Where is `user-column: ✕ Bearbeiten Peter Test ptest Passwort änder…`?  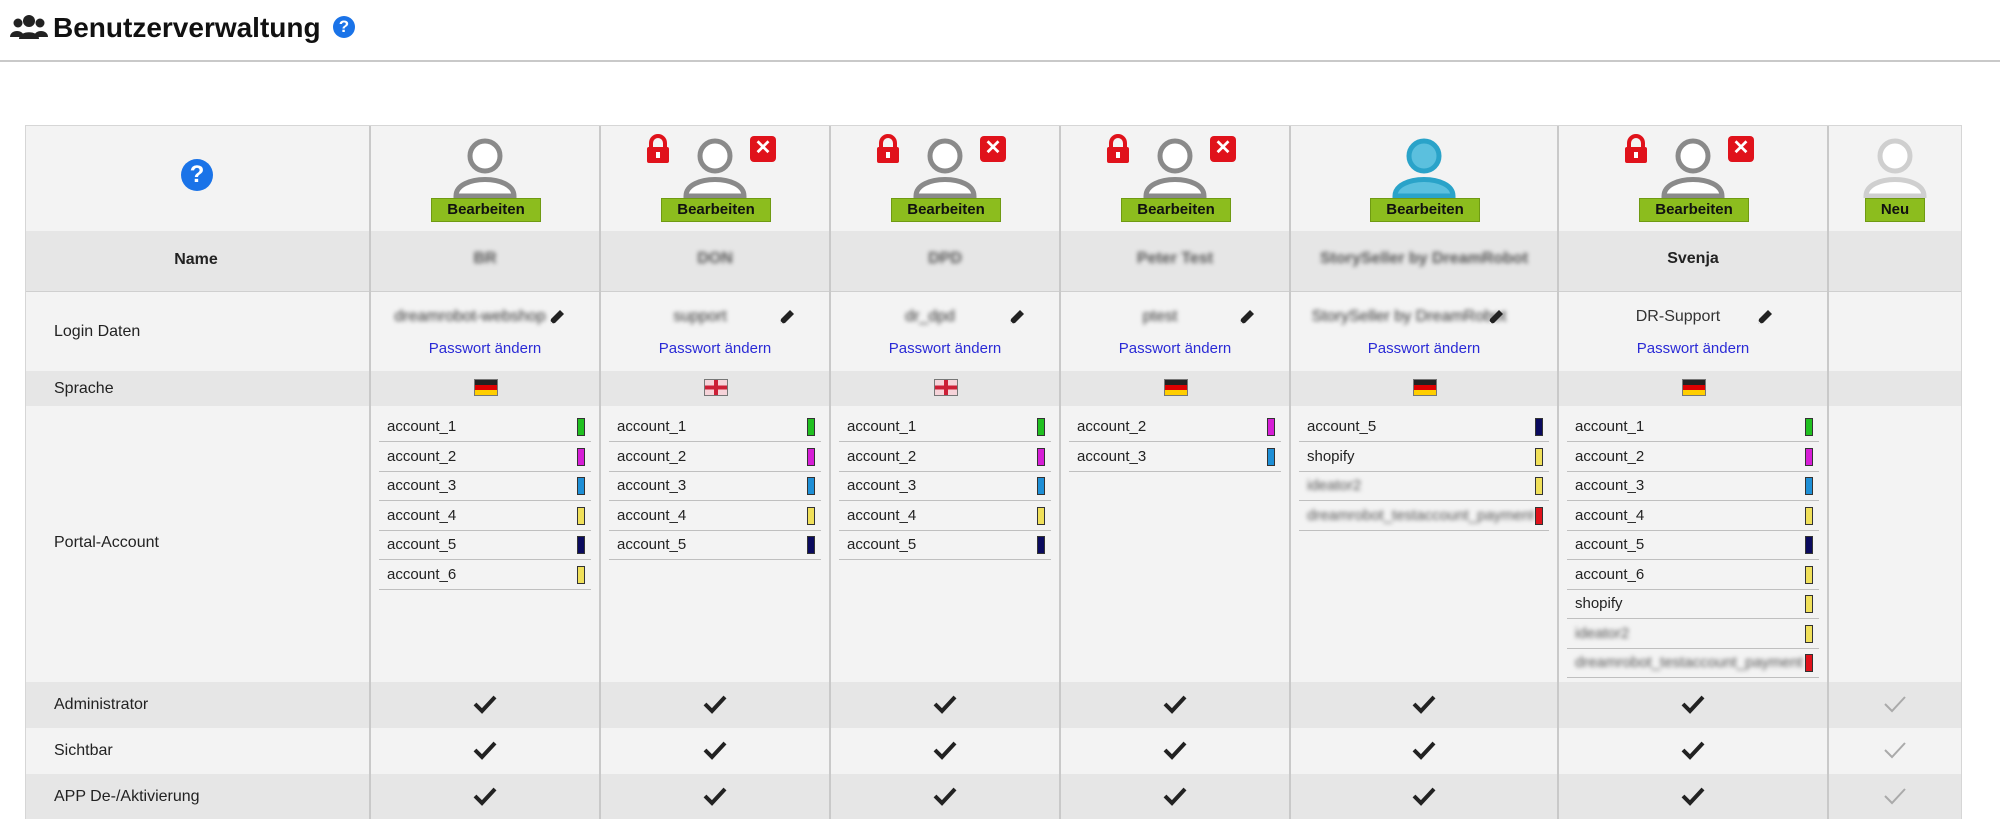
user-column: ✕ Bearbeiten Peter Test ptest Passwort änder… is located at coordinates (1175, 472).